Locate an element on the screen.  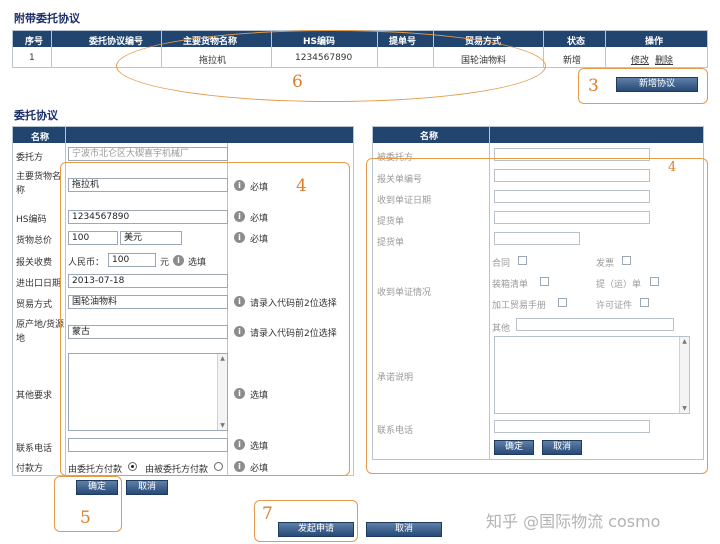
row-status: 新增 is located at coordinates (572, 61).